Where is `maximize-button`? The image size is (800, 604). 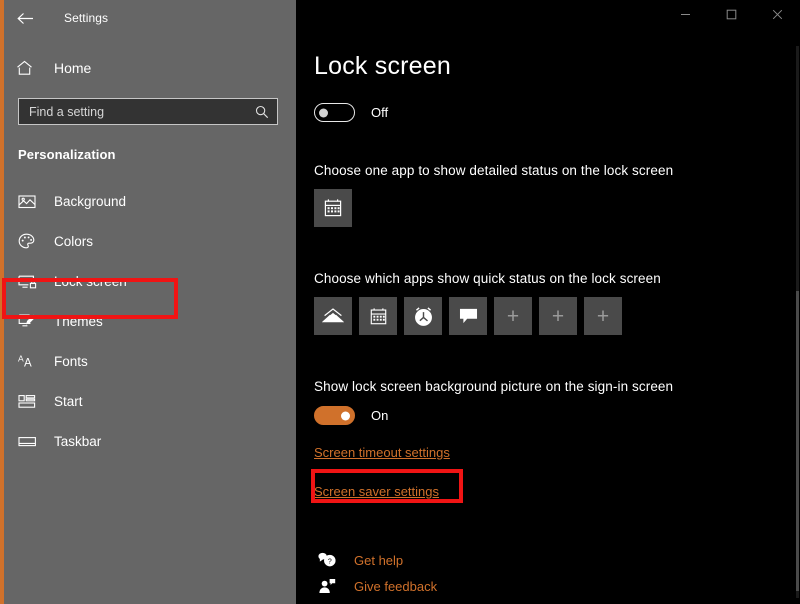 maximize-button is located at coordinates (731, 14).